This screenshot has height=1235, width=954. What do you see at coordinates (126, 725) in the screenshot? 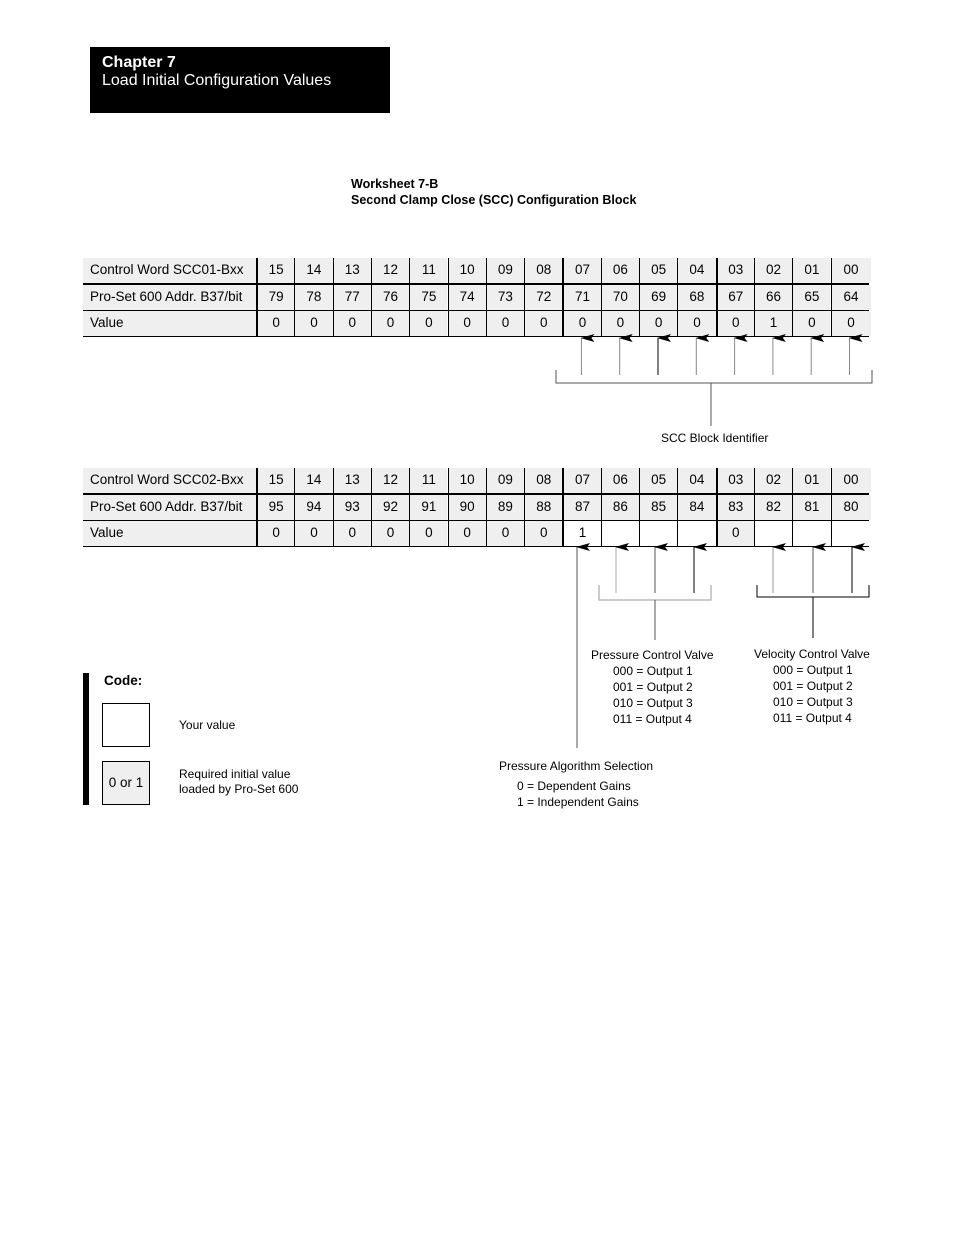
I see `your-value-swatch` at bounding box center [126, 725].